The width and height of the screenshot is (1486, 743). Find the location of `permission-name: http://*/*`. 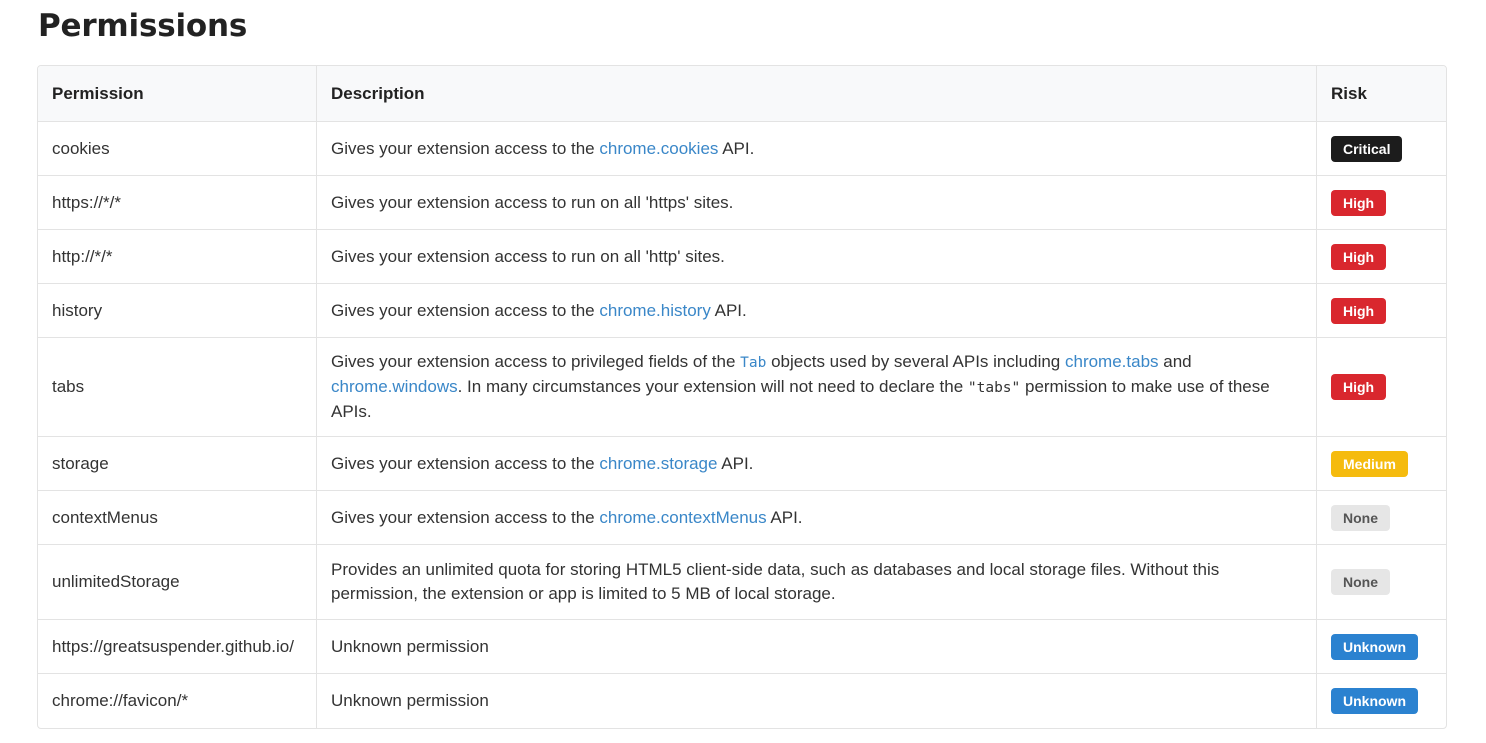

permission-name: http://*/* is located at coordinates (177, 257).